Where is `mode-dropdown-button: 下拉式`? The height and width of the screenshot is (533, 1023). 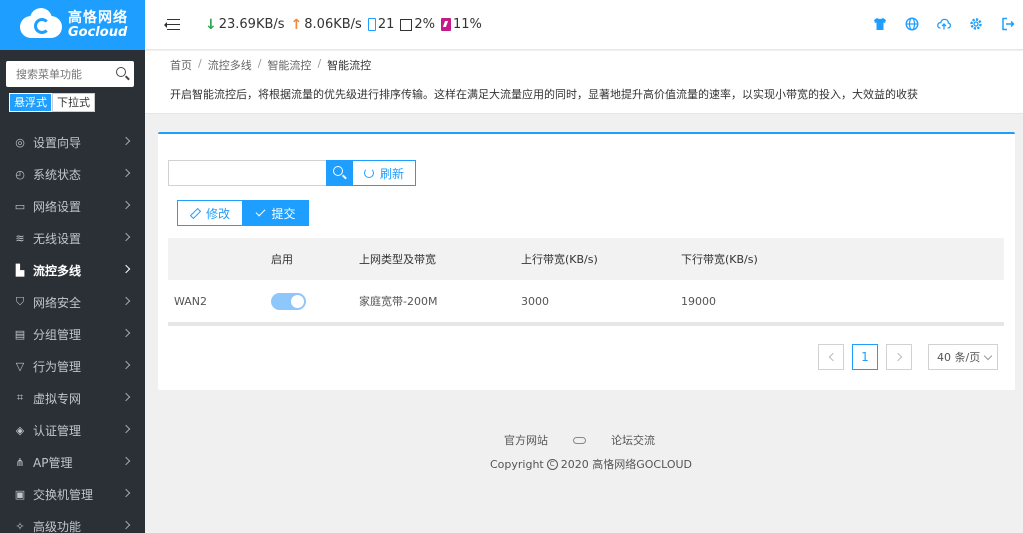
mode-dropdown-button: 下拉式 is located at coordinates (73, 102).